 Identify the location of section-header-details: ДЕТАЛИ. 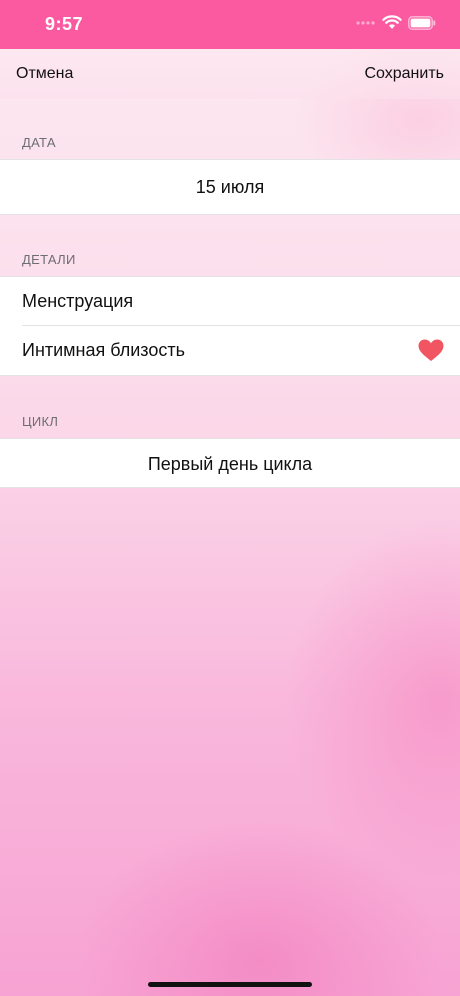
(49, 259).